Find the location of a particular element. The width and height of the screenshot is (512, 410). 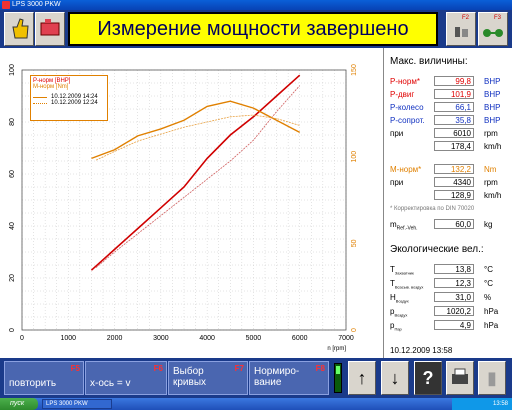

top-toolbar: Измерение мощности завершено F2 F3 is located at coordinates (256, 29).